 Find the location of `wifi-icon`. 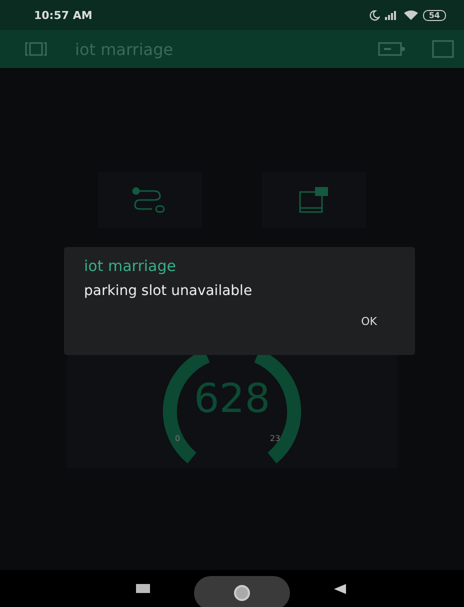

wifi-icon is located at coordinates (411, 15).